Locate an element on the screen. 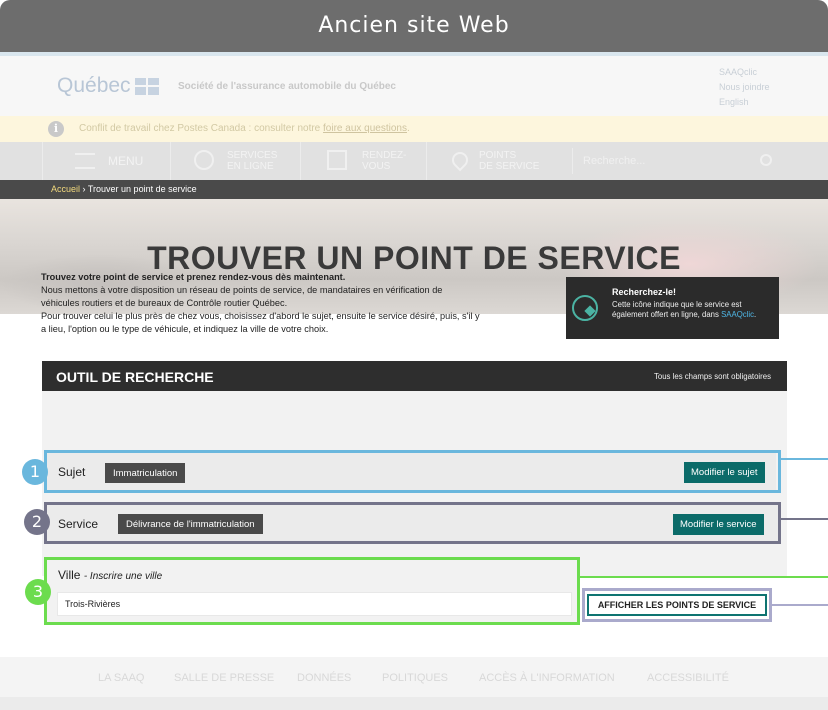  button-connector is located at coordinates (800, 605).